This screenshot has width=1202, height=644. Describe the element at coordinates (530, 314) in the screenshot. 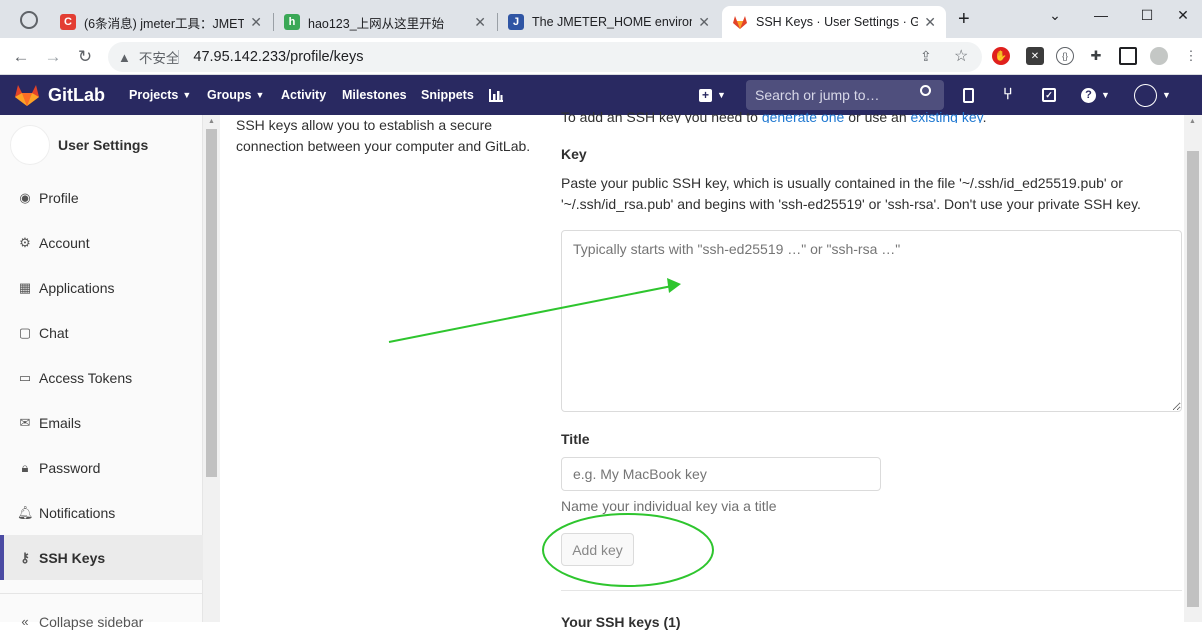

I see `annotation-arrow` at that location.